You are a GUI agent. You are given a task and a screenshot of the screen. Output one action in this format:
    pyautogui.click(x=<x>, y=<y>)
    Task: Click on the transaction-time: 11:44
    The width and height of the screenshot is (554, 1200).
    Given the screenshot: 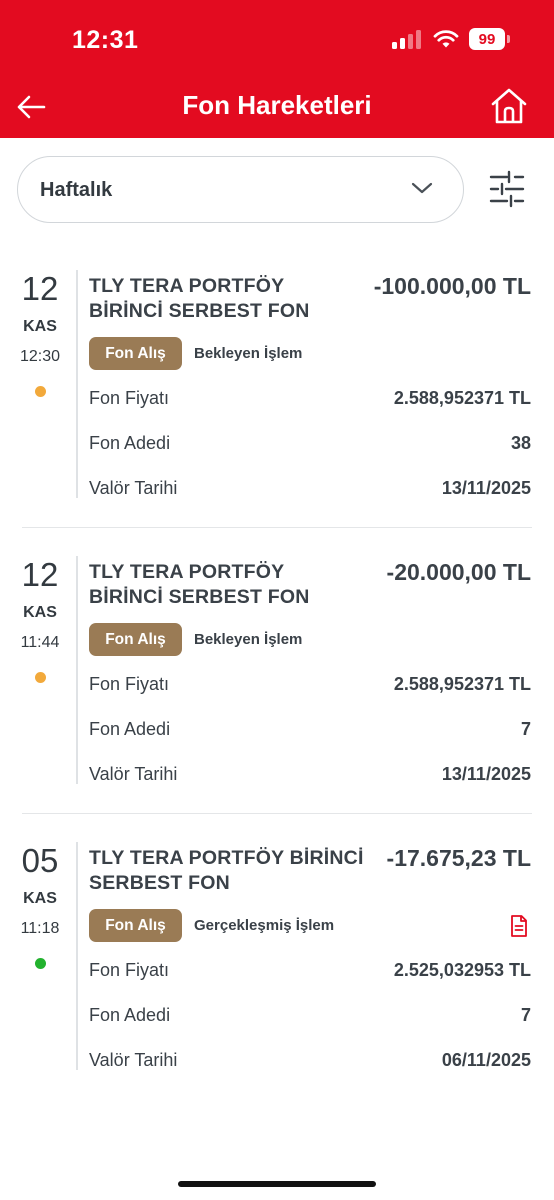 What is the action you would take?
    pyautogui.click(x=40, y=642)
    